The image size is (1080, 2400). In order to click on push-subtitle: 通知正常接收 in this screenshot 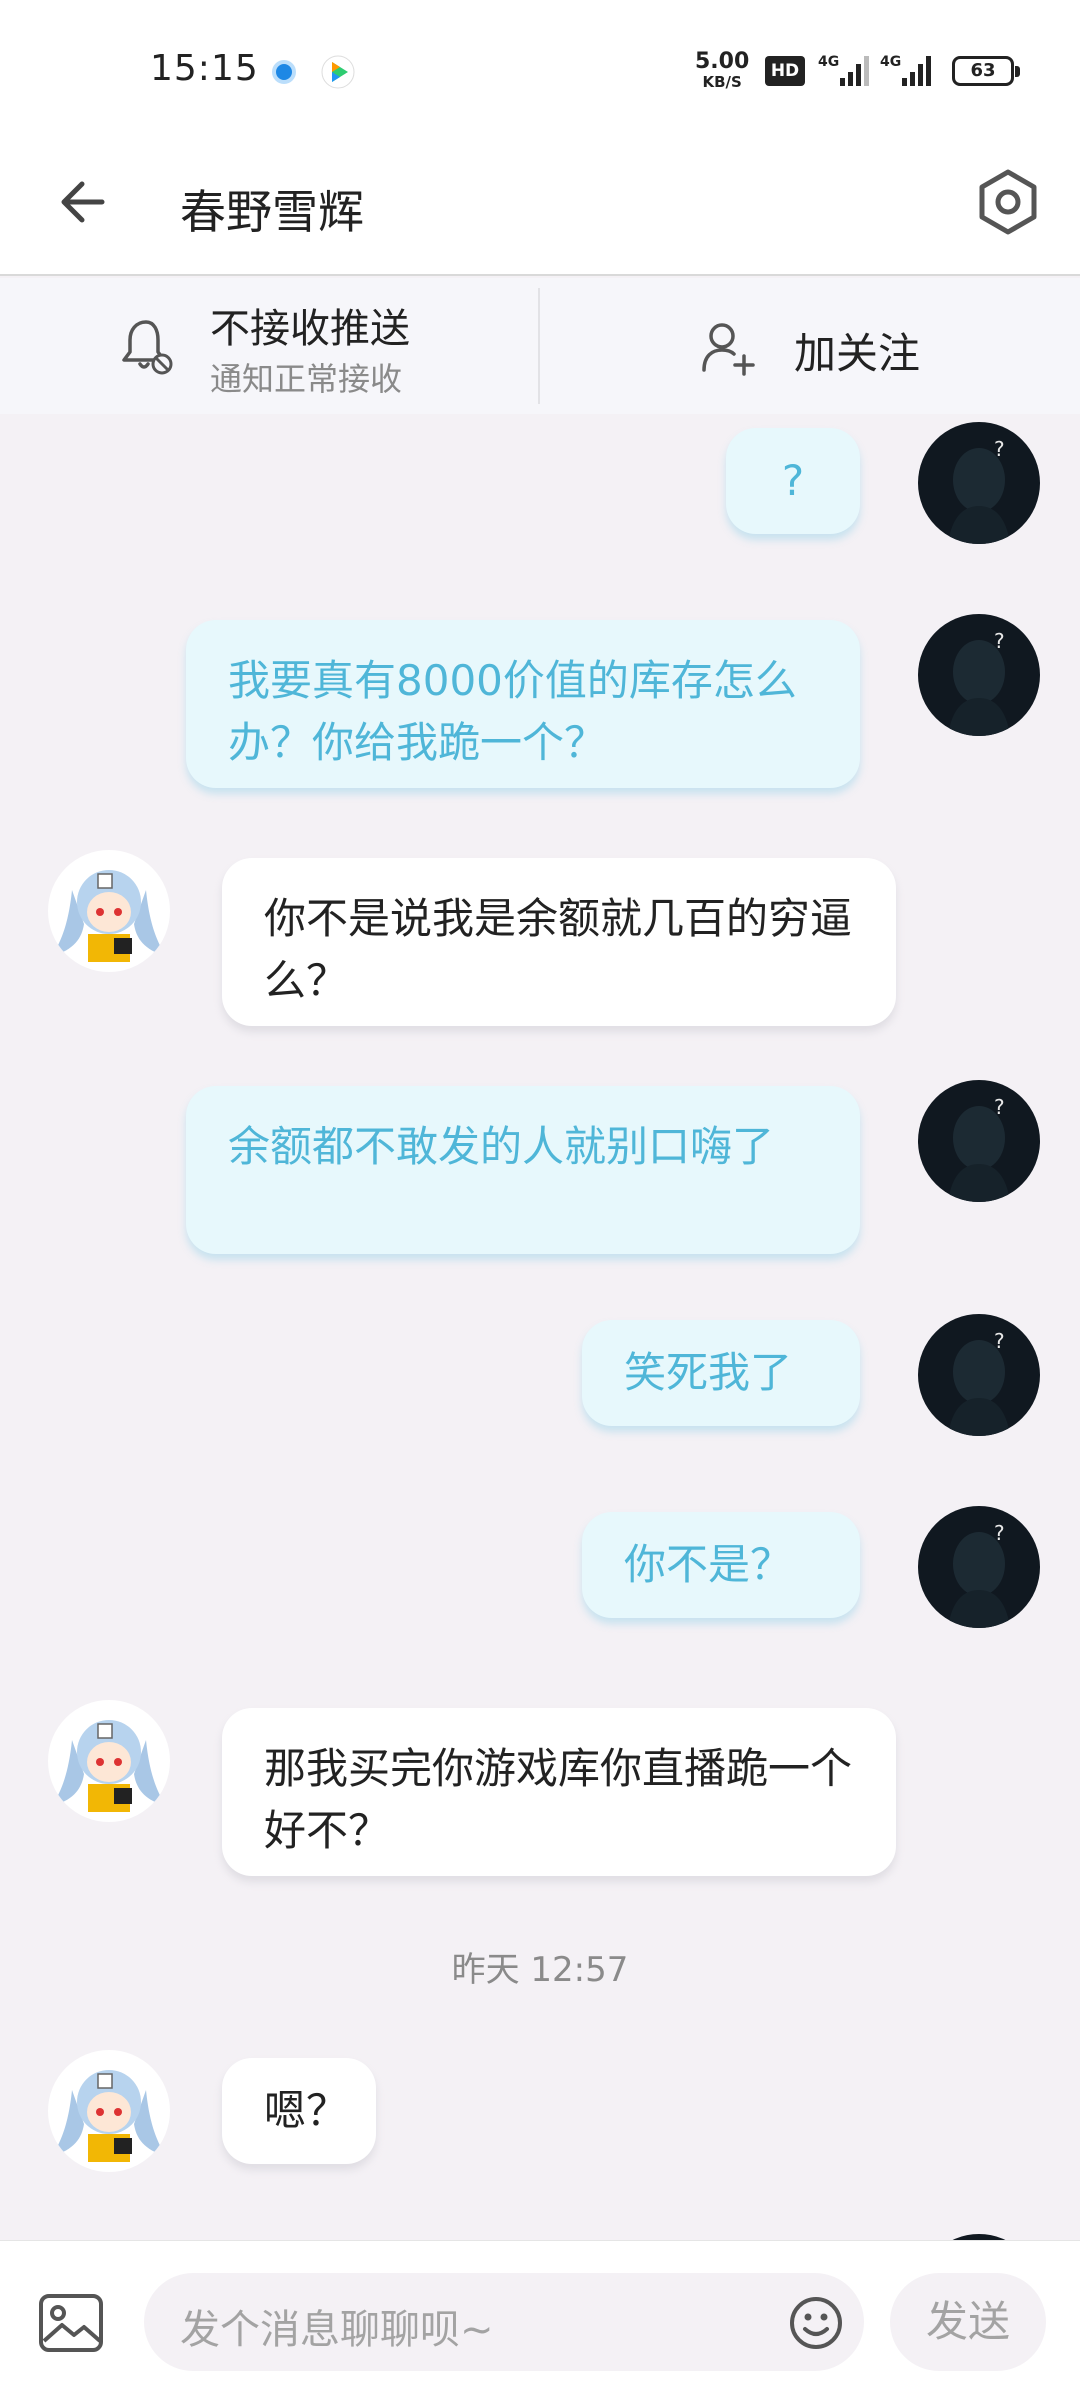, I will do `click(306, 379)`.